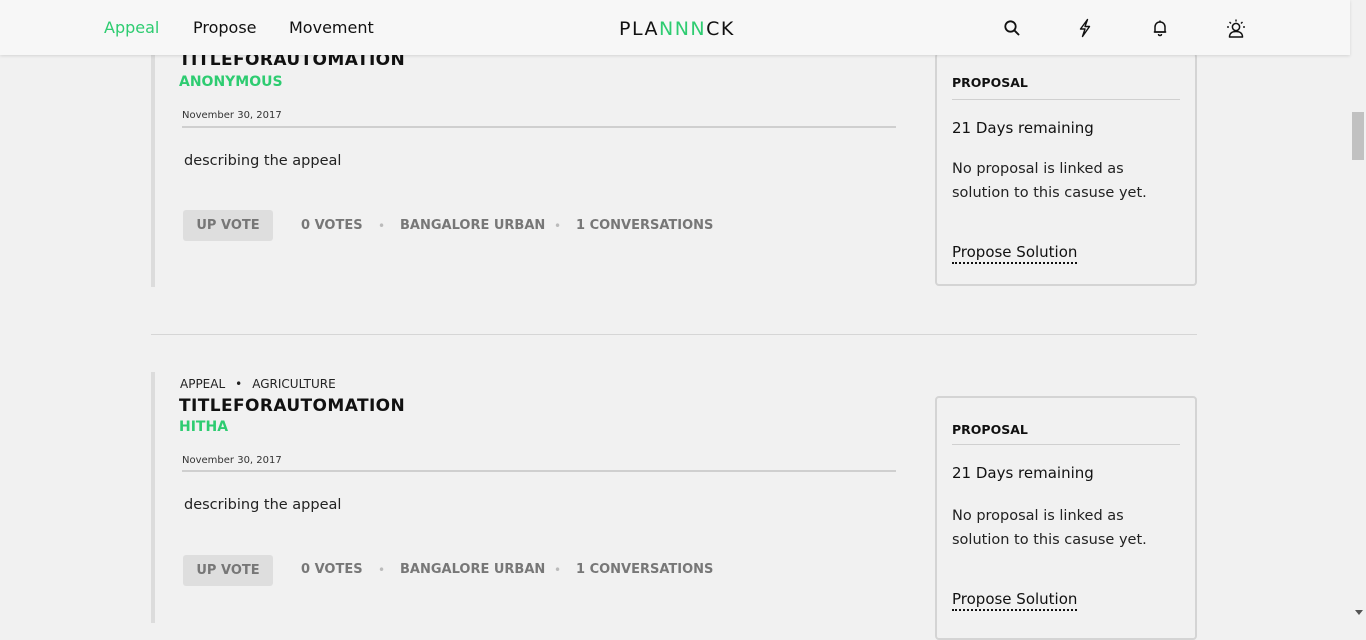 The height and width of the screenshot is (640, 1366). I want to click on user-profile-icon, so click(1235, 28).